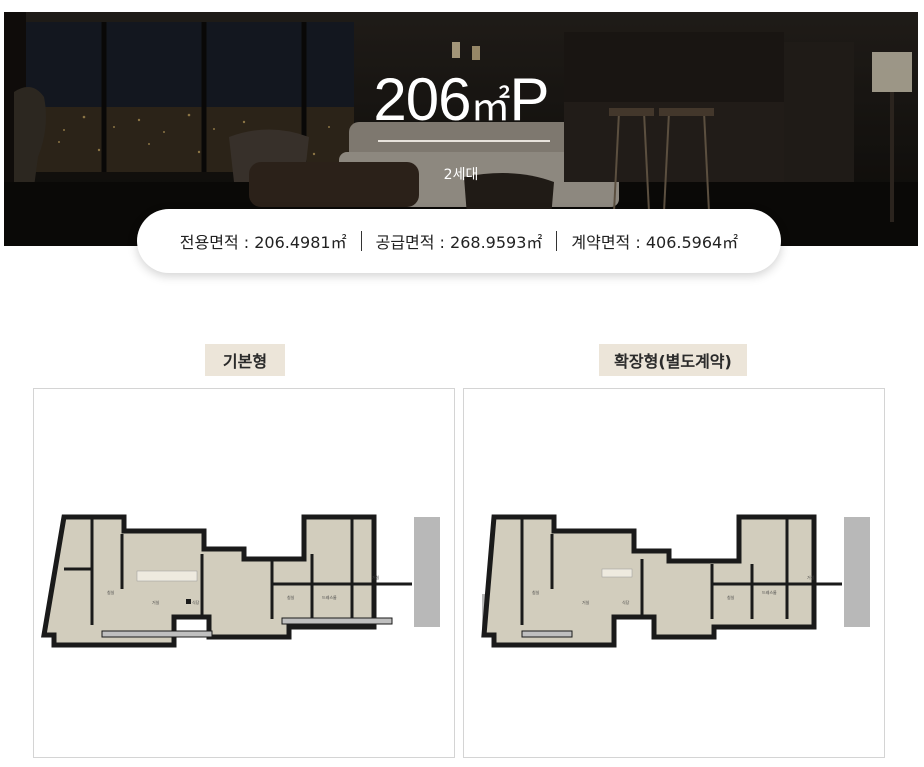  Describe the element at coordinates (490, 107) in the screenshot. I see `unit-size-unit: ㎡` at that location.